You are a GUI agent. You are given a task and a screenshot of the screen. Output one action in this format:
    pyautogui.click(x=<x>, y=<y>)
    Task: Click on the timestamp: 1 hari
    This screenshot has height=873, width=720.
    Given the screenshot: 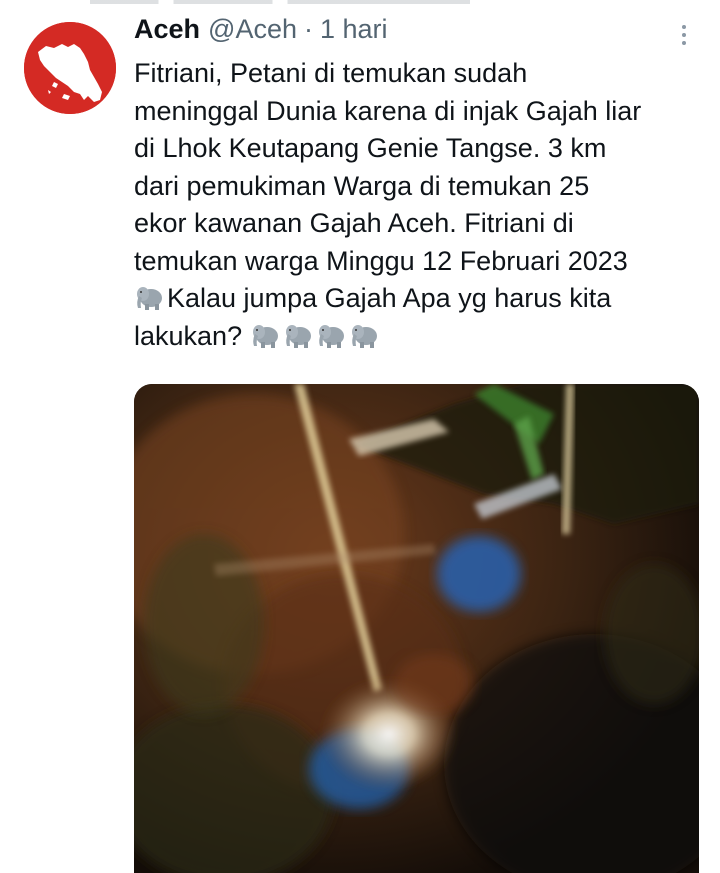 What is the action you would take?
    pyautogui.click(x=354, y=29)
    